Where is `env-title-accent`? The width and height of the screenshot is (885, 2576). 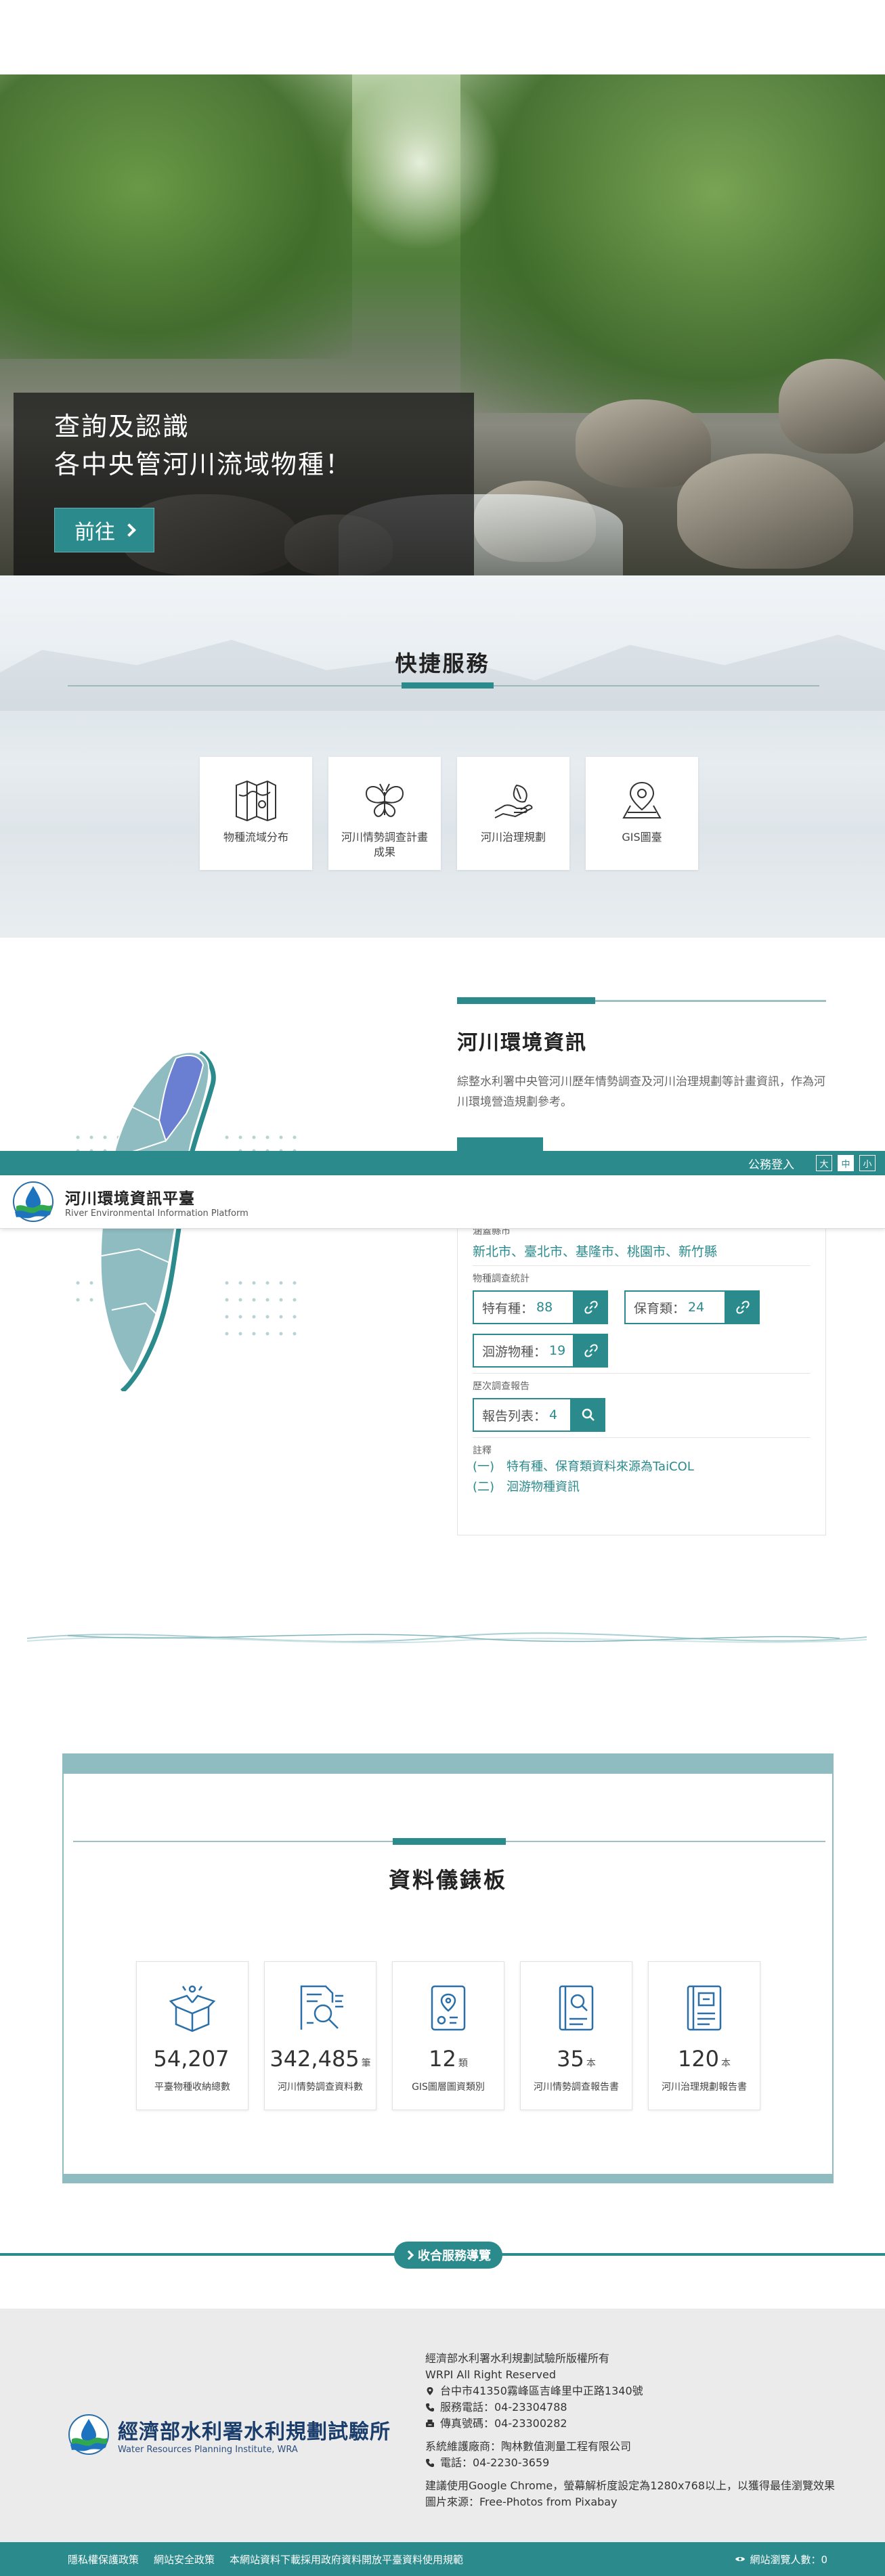
env-title-accent is located at coordinates (526, 1000).